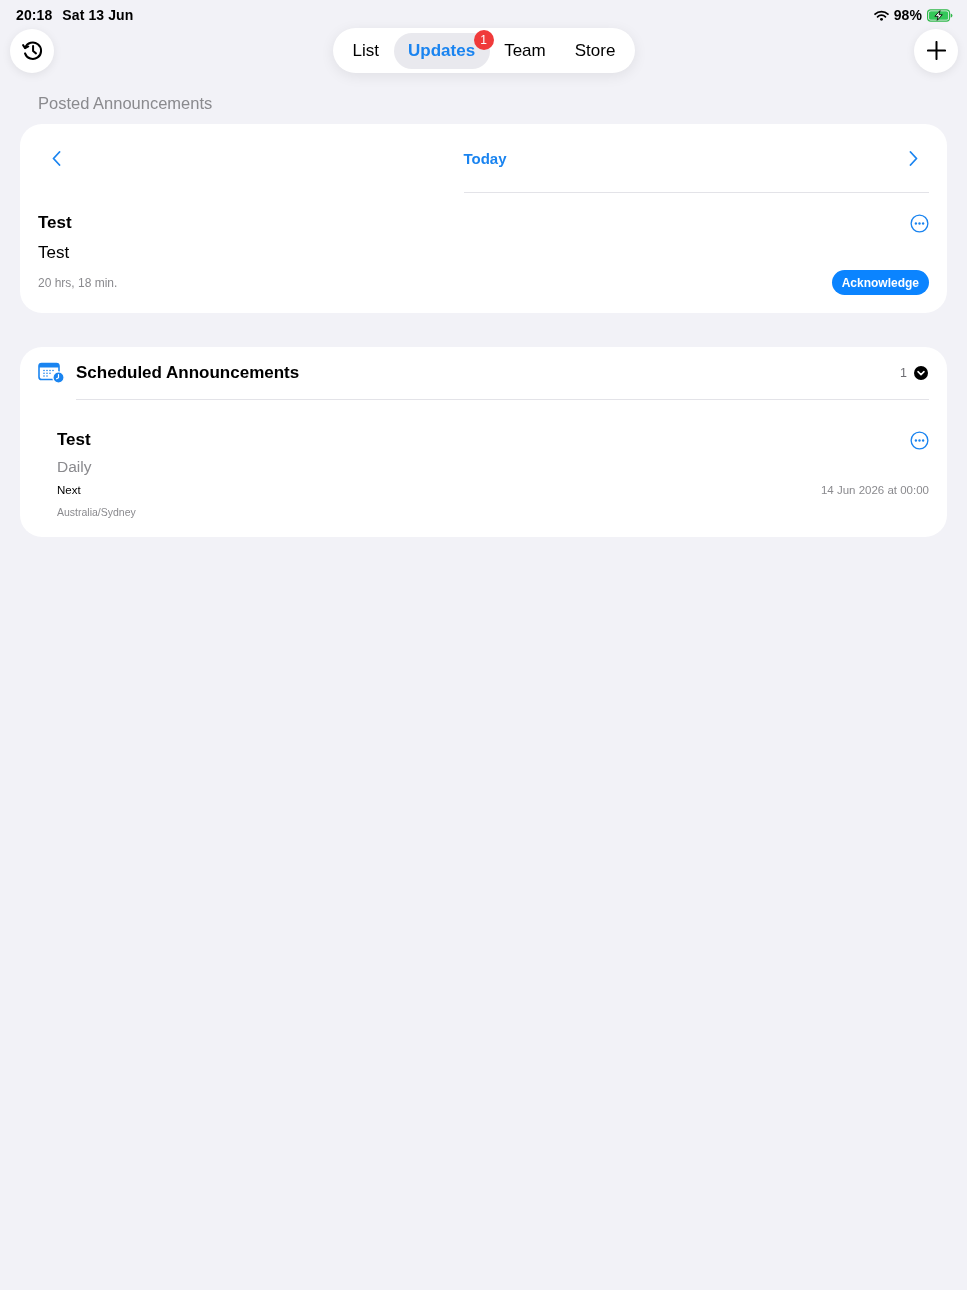 This screenshot has width=967, height=1290. Describe the element at coordinates (125, 103) in the screenshot. I see `section-heading: Posted Announcements` at that location.